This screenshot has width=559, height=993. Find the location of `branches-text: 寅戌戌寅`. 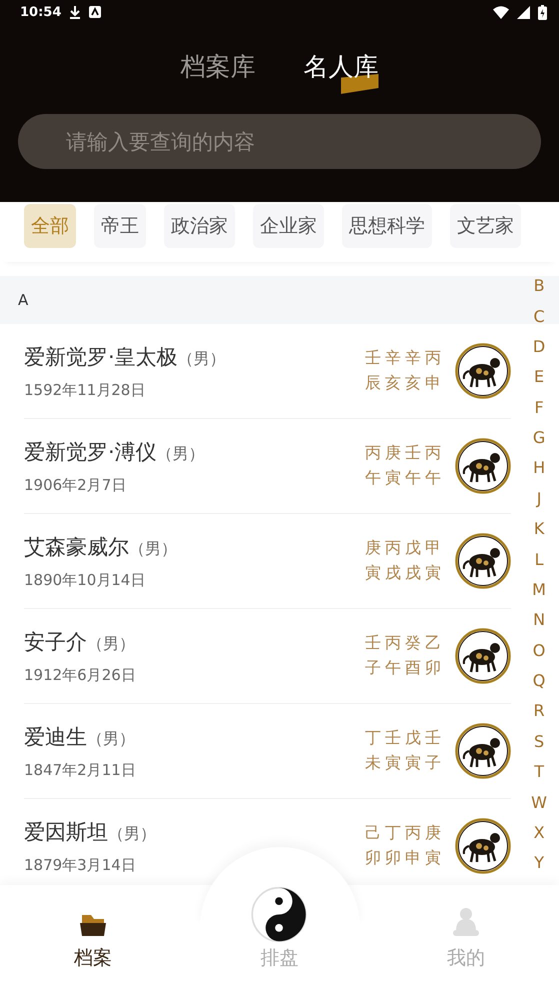

branches-text: 寅戌戌寅 is located at coordinates (405, 573).